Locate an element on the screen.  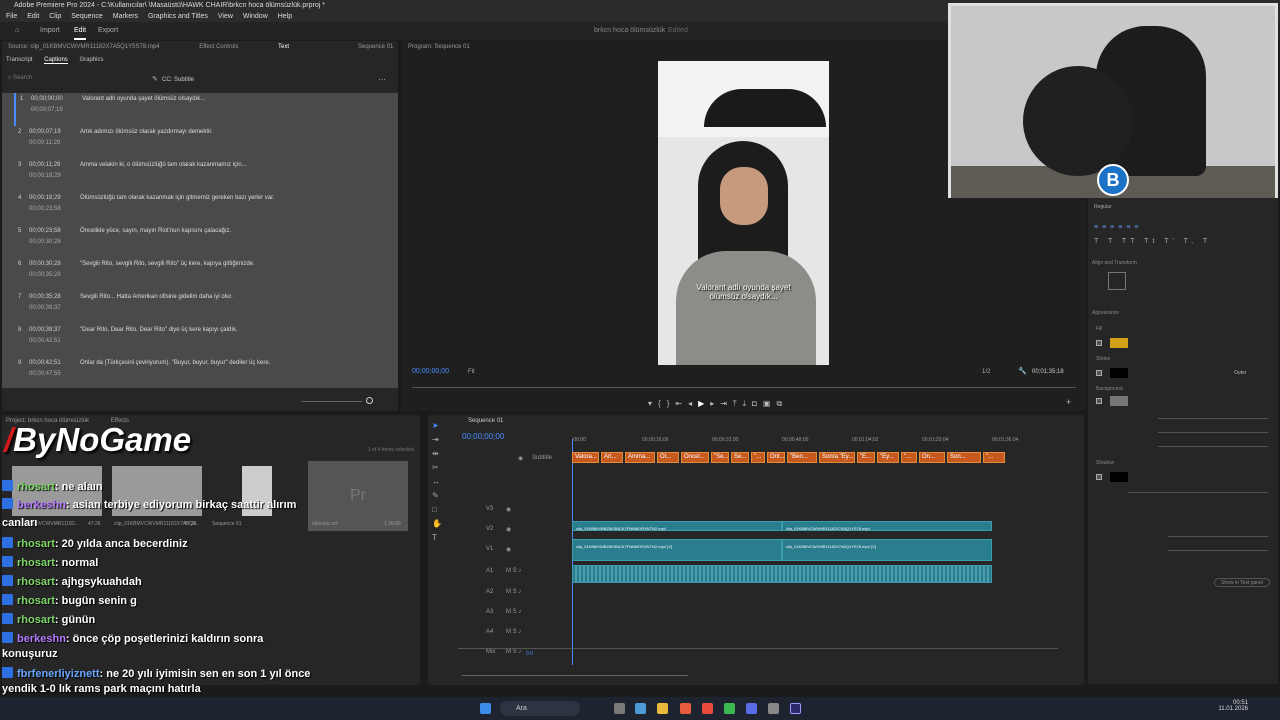
tab-text: Text is located at coordinates (283, 47).